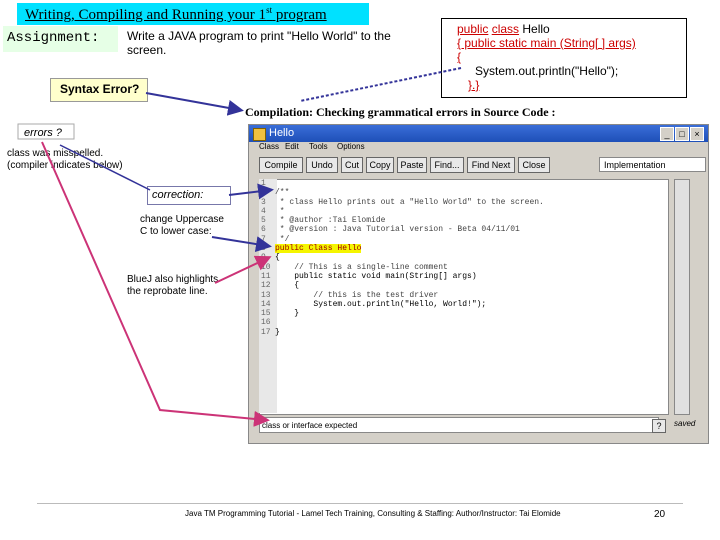 The width and height of the screenshot is (720, 540). What do you see at coordinates (243, 269) in the screenshot?
I see `arrow-bluej-to-highlight` at bounding box center [243, 269].